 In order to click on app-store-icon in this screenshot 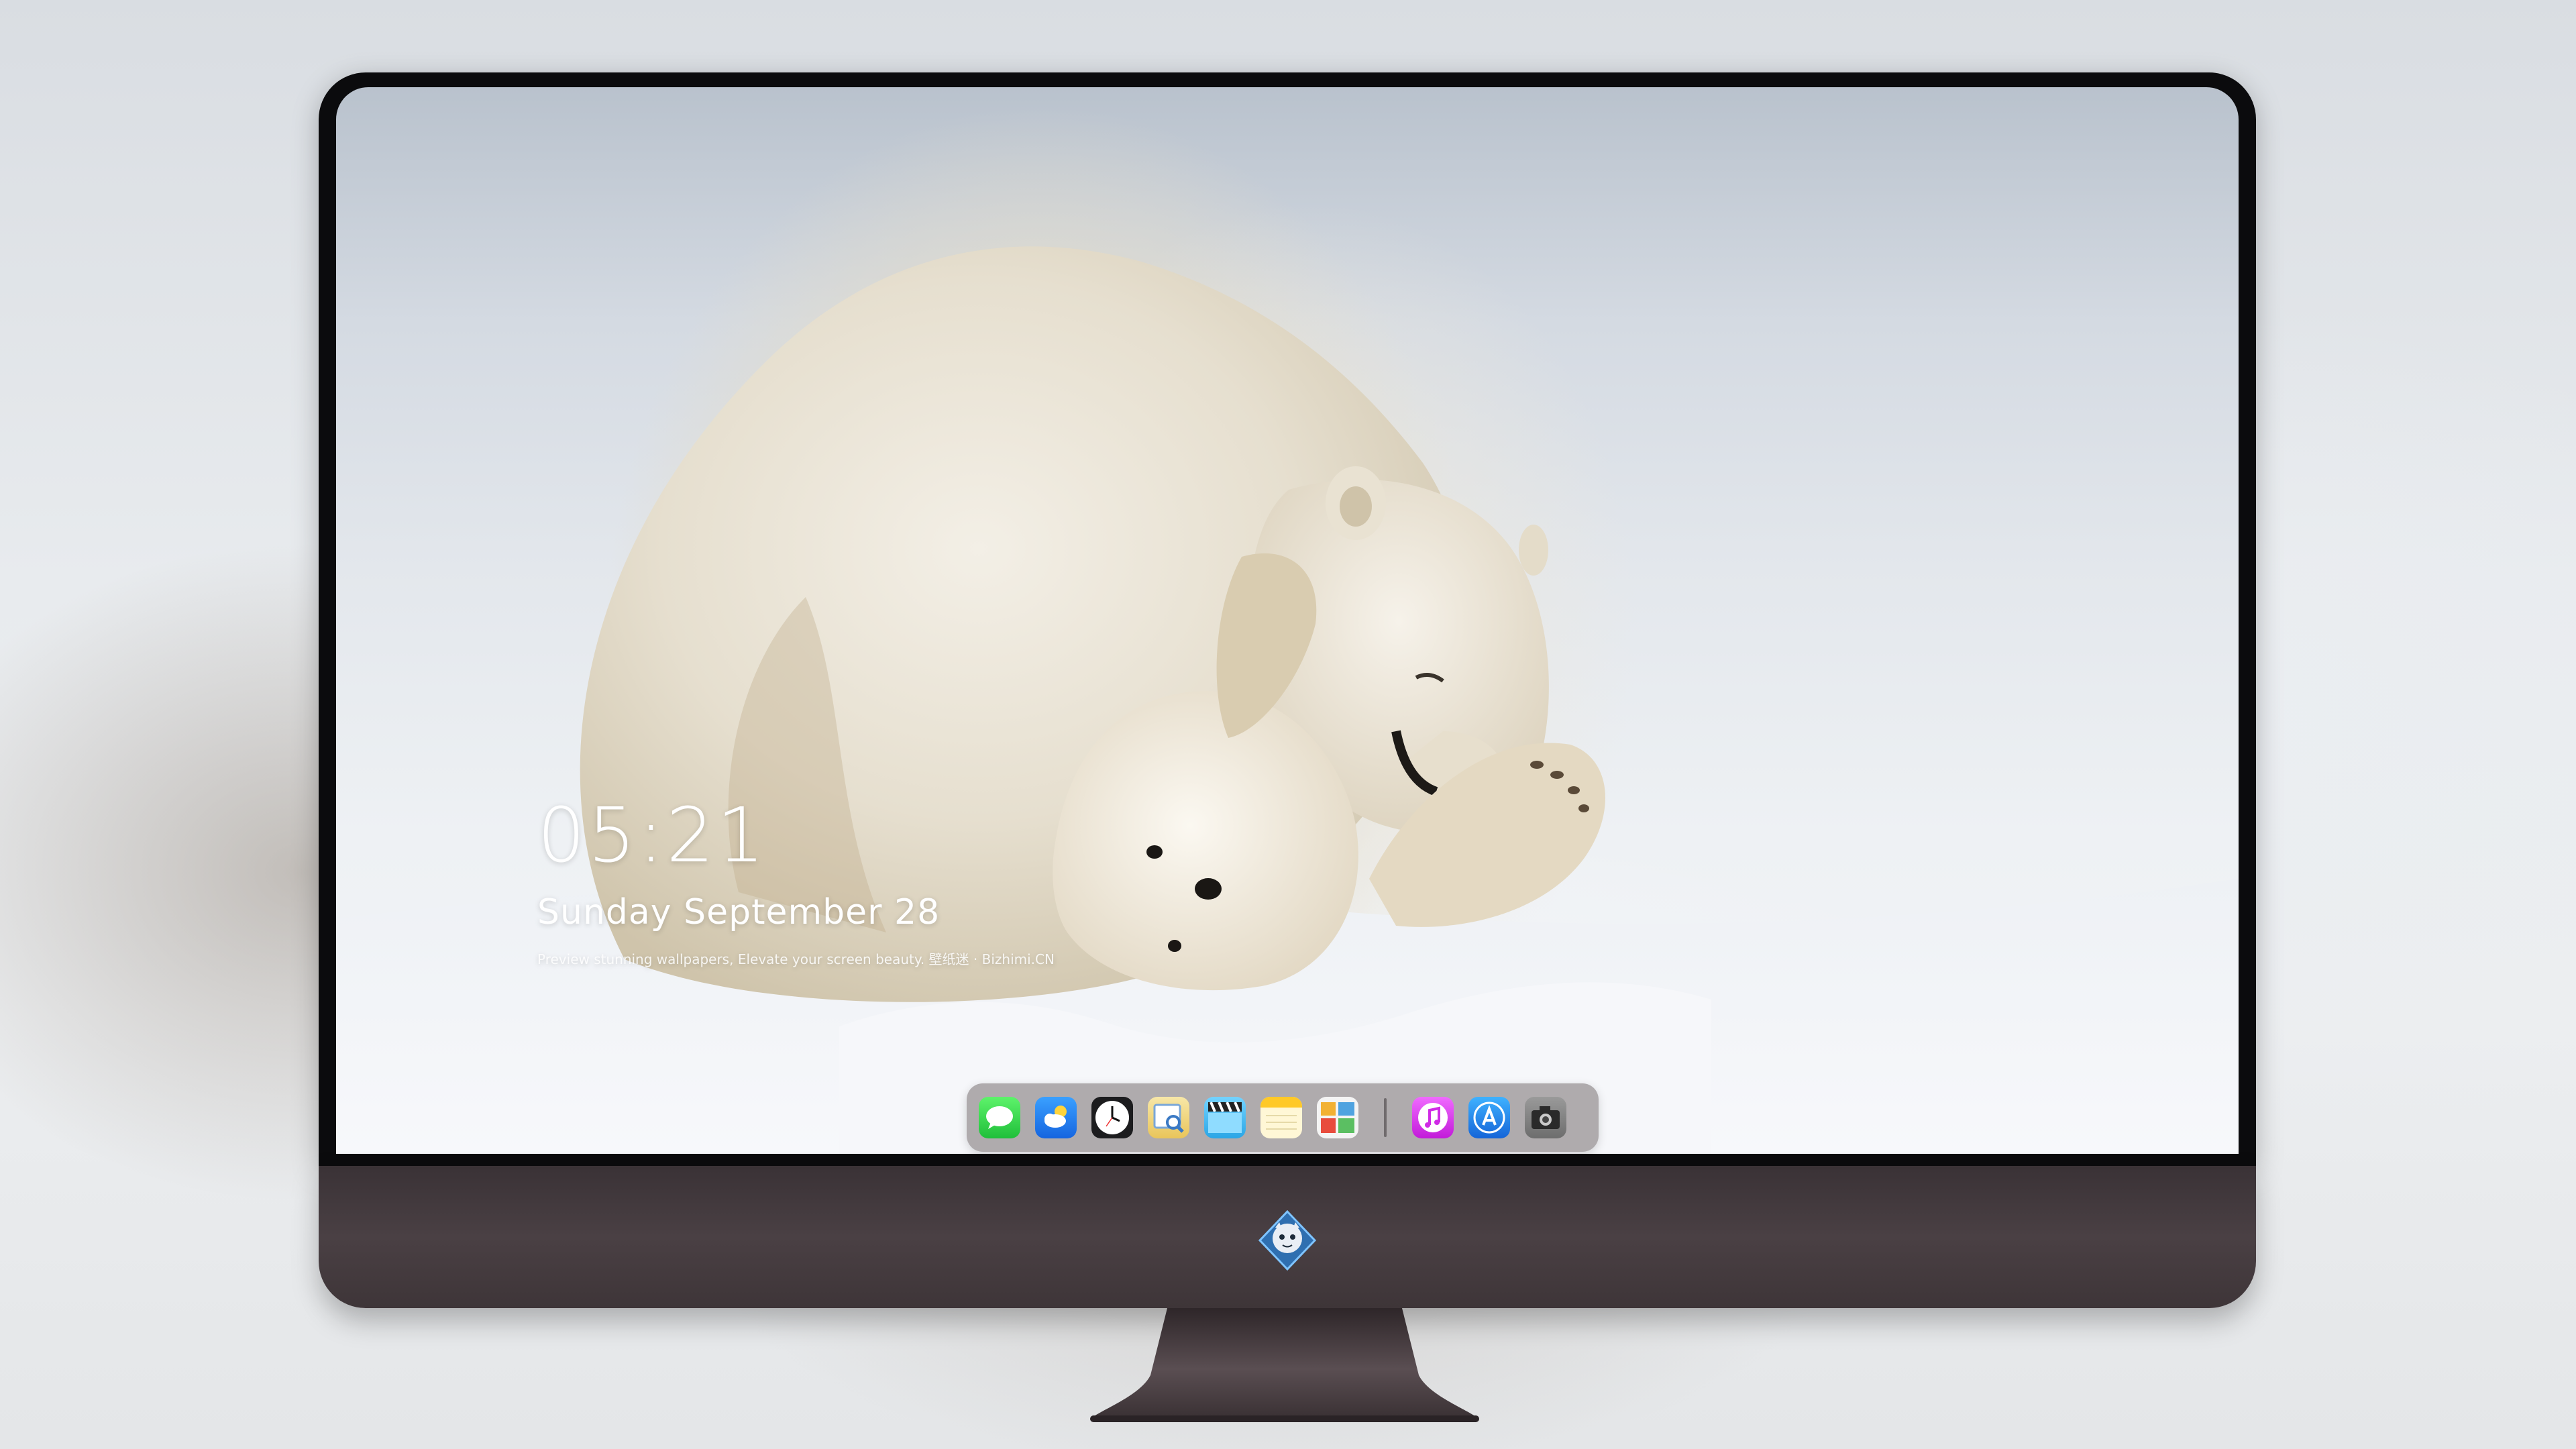, I will do `click(1489, 1117)`.